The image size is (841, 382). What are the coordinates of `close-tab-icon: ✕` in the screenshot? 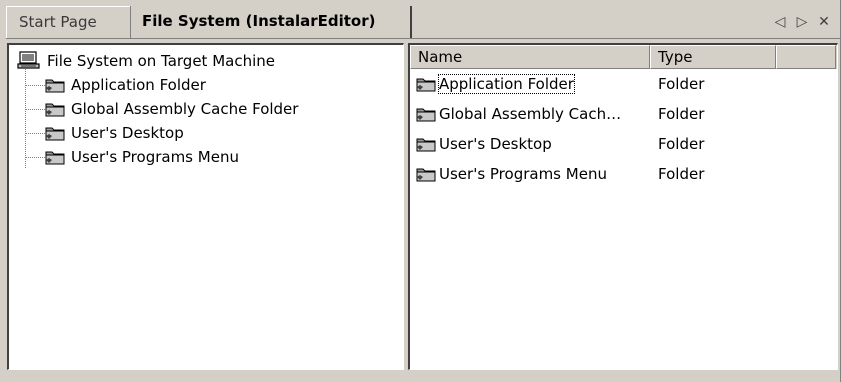 It's located at (824, 22).